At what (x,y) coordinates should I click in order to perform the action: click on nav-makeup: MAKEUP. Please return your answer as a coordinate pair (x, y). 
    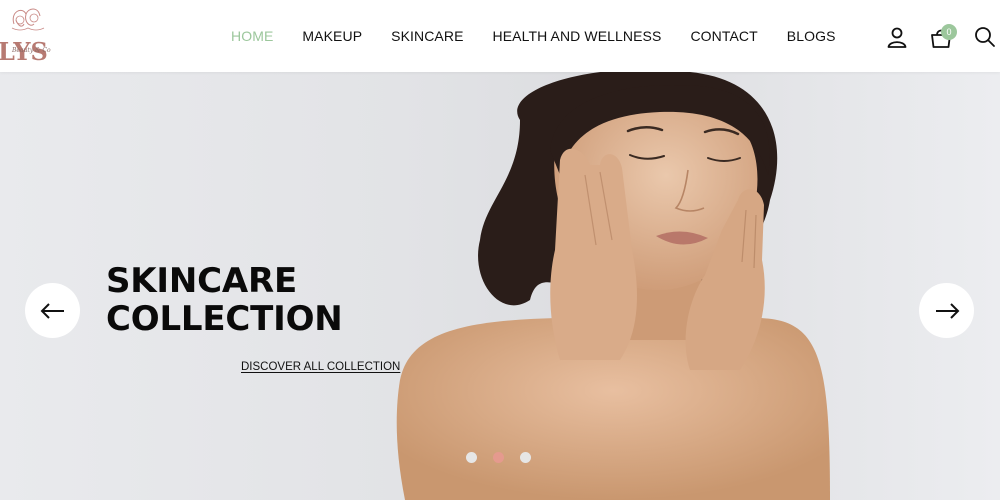
    Looking at the image, I should click on (332, 36).